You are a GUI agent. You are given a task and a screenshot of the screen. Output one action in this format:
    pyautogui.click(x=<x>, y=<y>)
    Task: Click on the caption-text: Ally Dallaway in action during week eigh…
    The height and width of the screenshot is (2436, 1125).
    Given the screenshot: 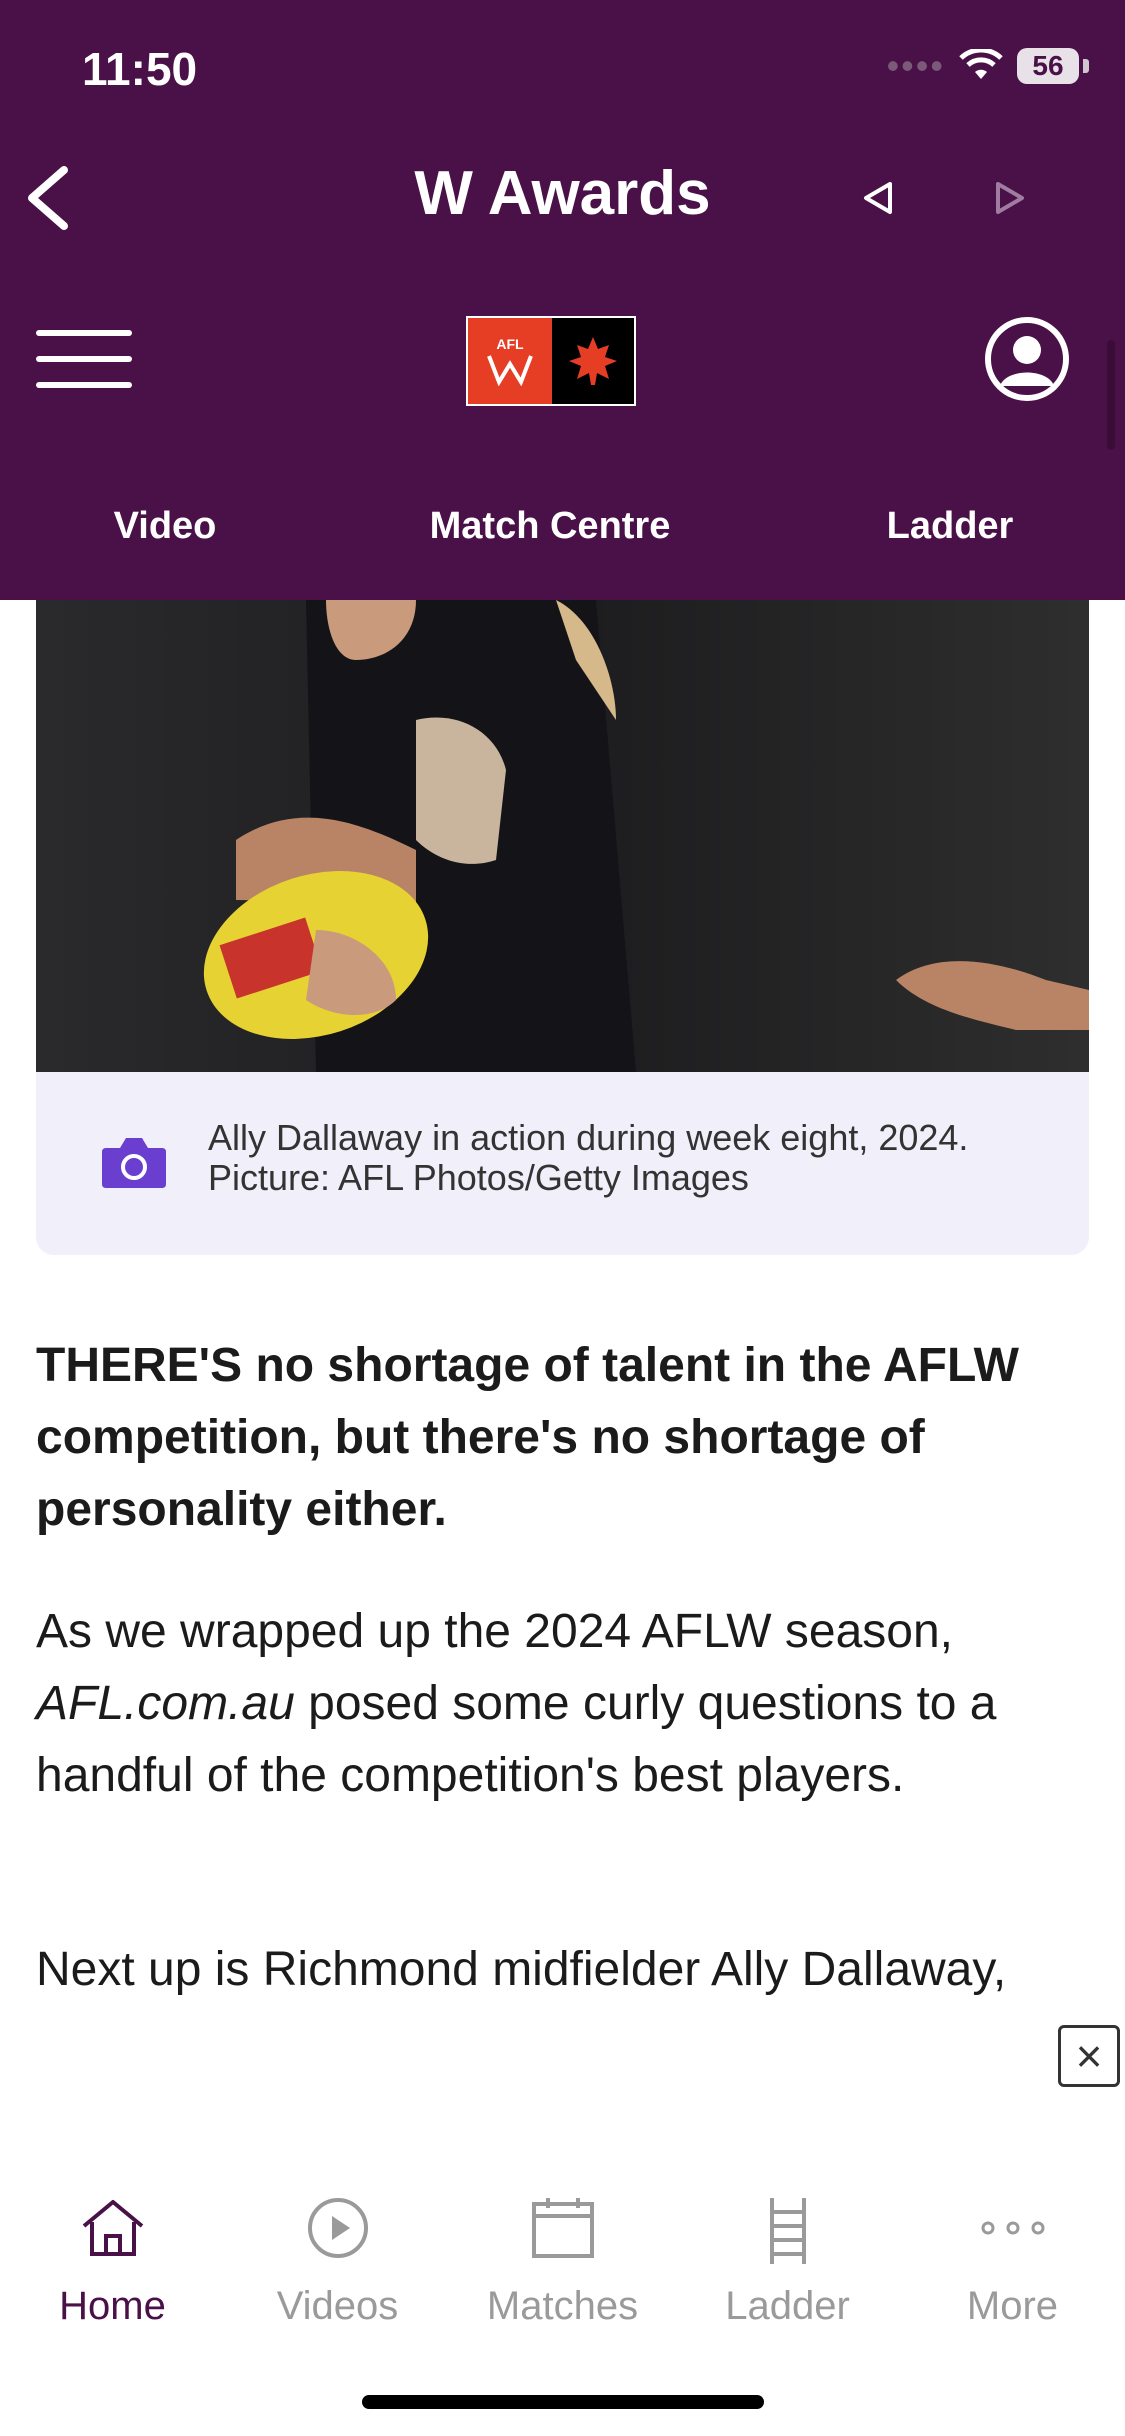 What is the action you would take?
    pyautogui.click(x=588, y=1157)
    